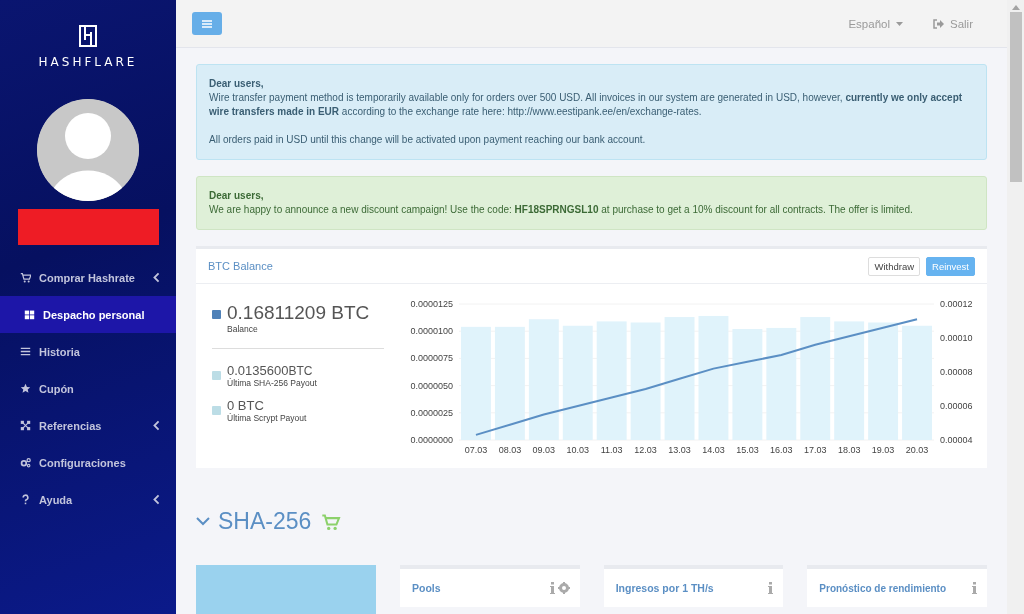 The image size is (1024, 614). Describe the element at coordinates (88, 62) in the screenshot. I see `logo-text: HASHFLARE` at that location.